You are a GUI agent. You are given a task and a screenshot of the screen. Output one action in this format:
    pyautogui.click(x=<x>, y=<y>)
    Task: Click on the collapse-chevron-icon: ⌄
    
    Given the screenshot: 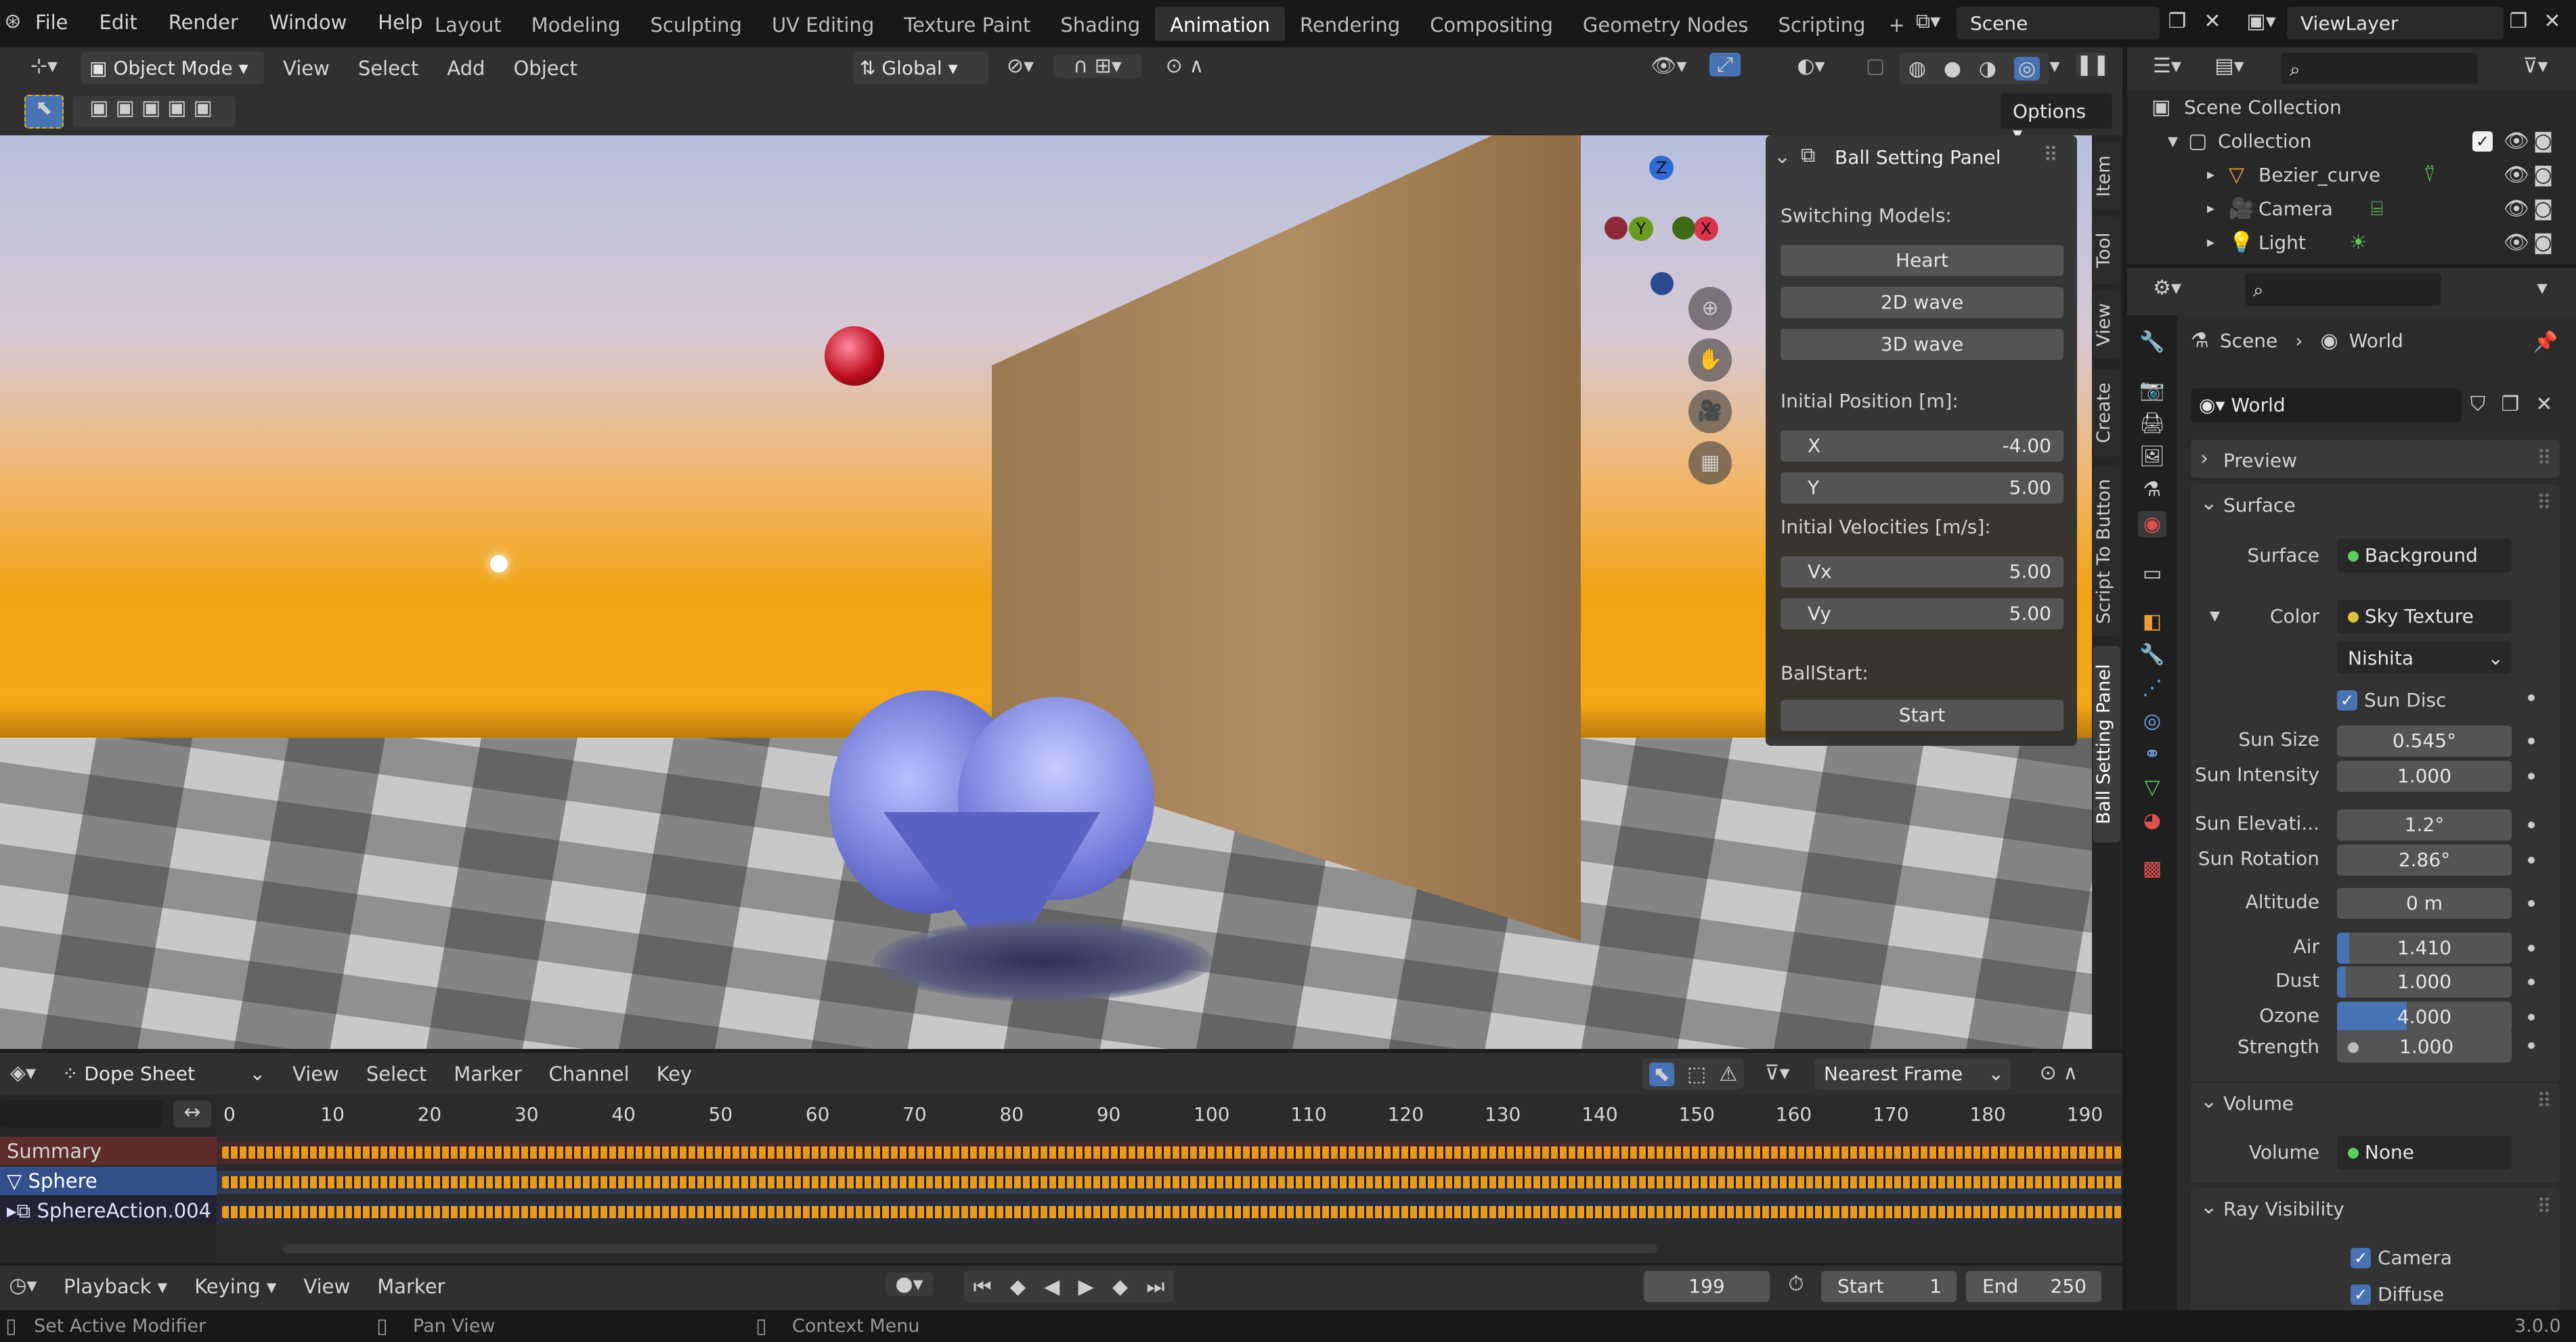 What is the action you would take?
    pyautogui.click(x=1782, y=157)
    